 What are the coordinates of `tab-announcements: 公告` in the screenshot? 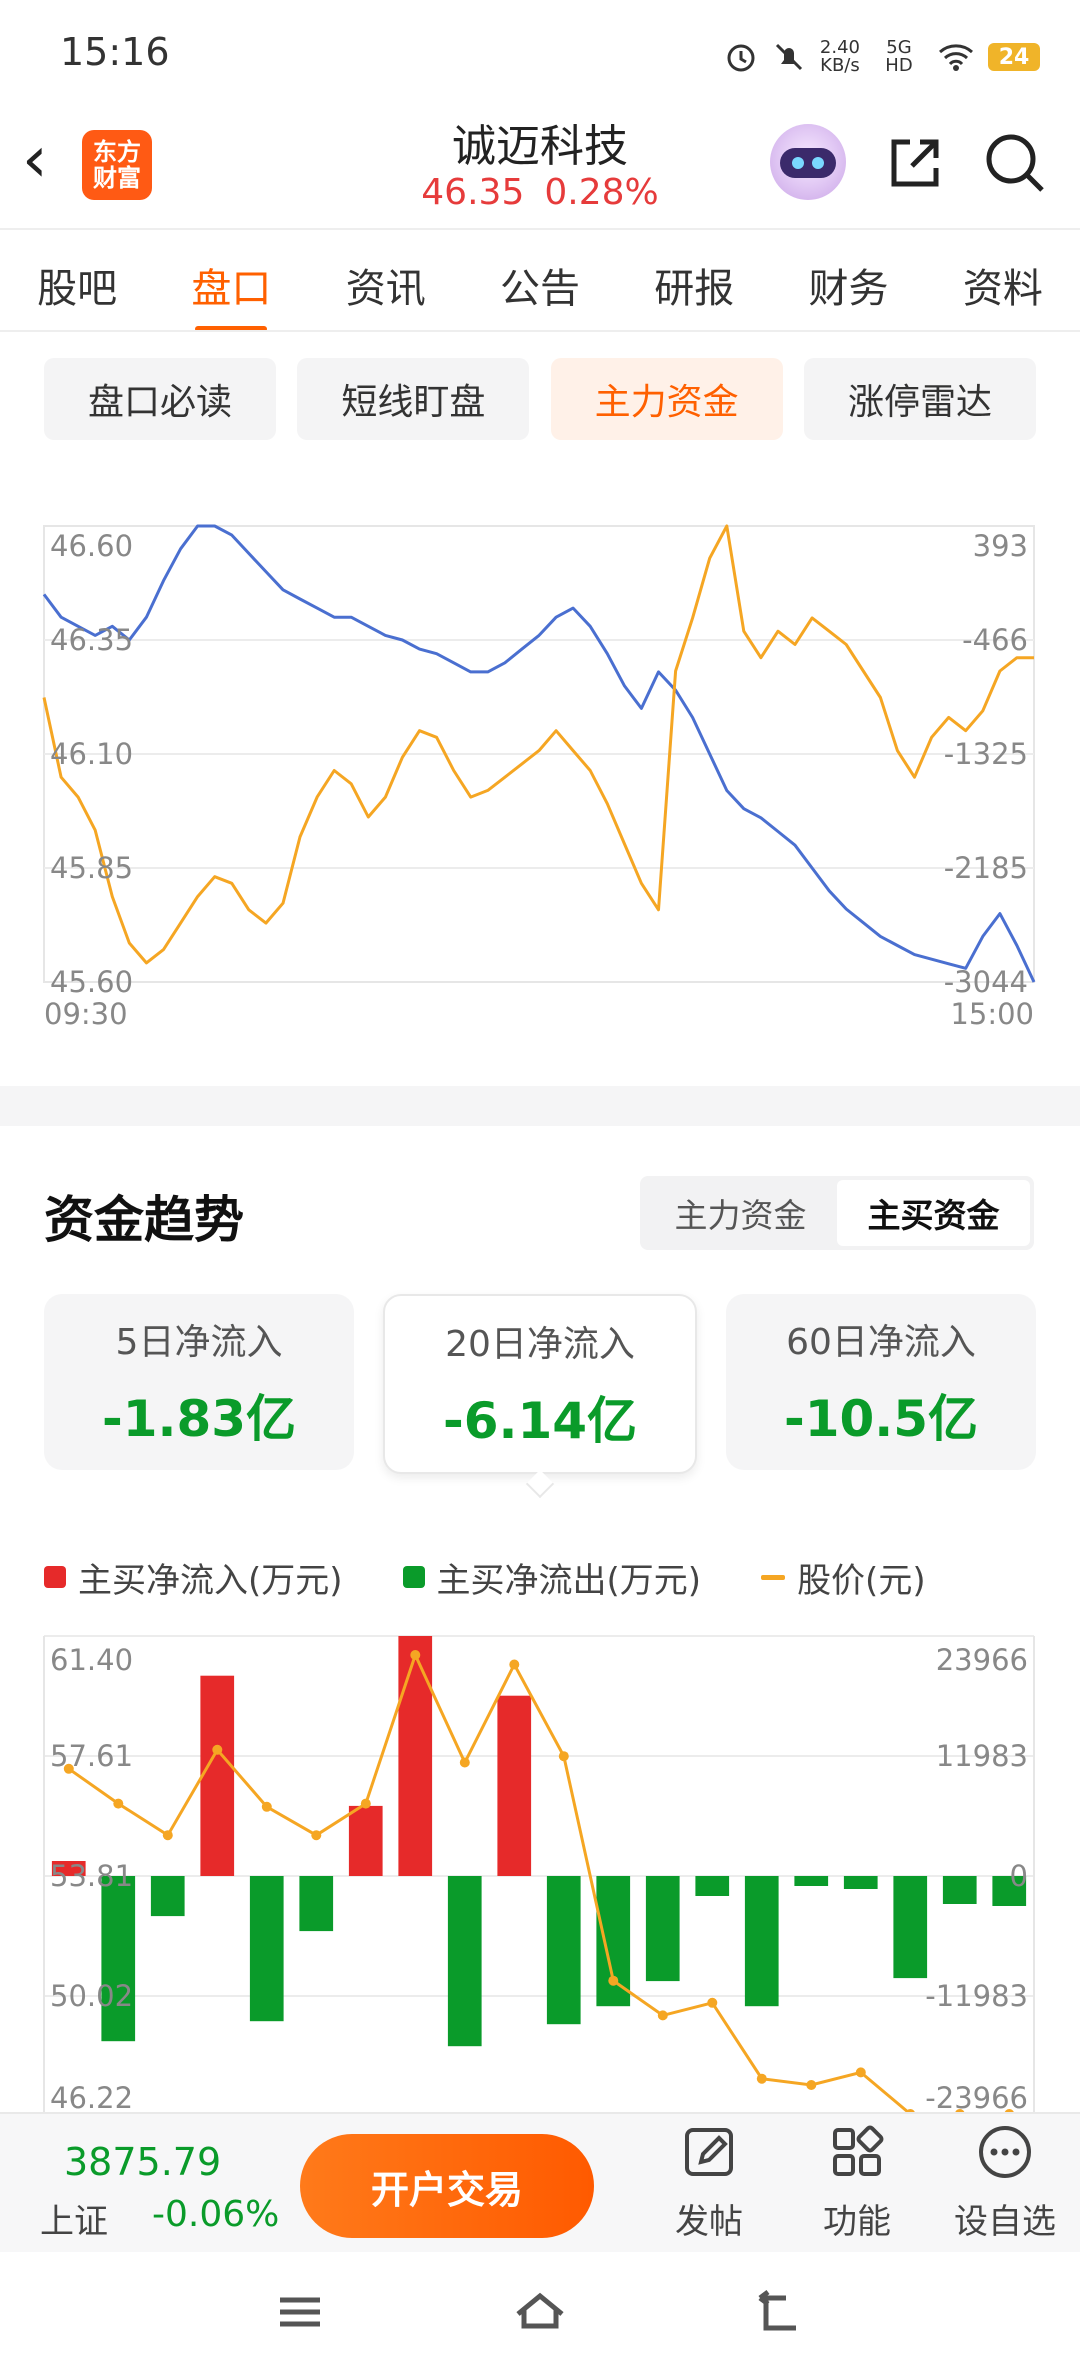 It's located at (540, 285).